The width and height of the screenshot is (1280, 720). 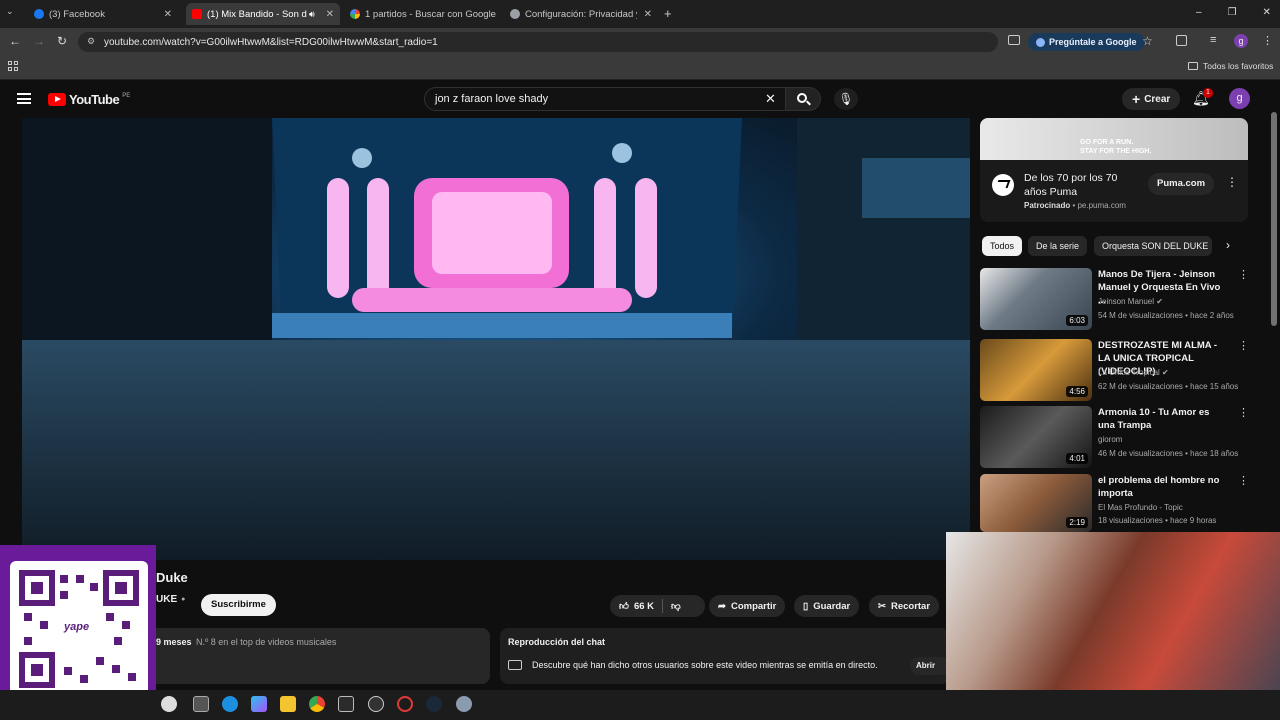 What do you see at coordinates (230, 704) in the screenshot?
I see `edge-icon` at bounding box center [230, 704].